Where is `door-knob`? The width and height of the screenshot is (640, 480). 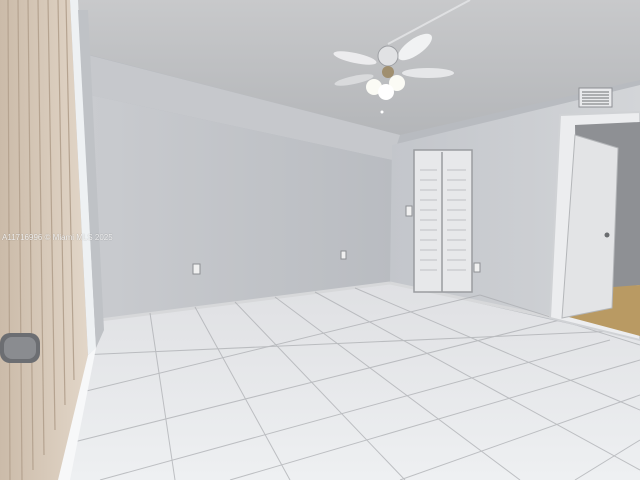 door-knob is located at coordinates (20, 348).